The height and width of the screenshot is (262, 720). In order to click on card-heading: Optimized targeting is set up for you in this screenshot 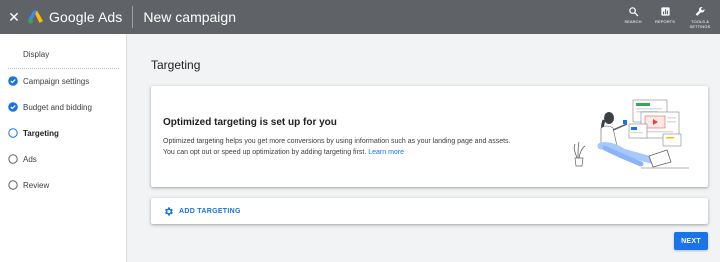, I will do `click(250, 122)`.